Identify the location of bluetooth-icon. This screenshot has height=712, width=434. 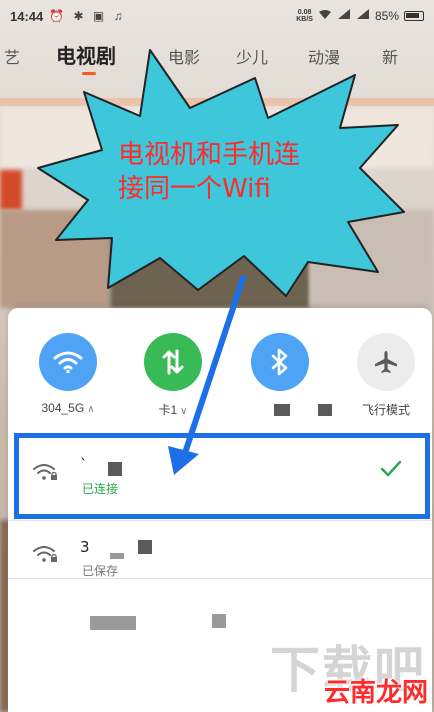
(279, 362).